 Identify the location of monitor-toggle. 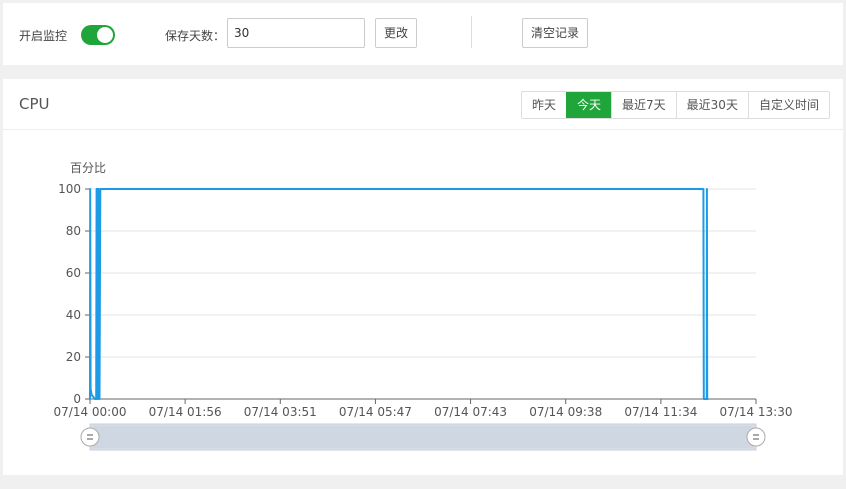
(98, 35).